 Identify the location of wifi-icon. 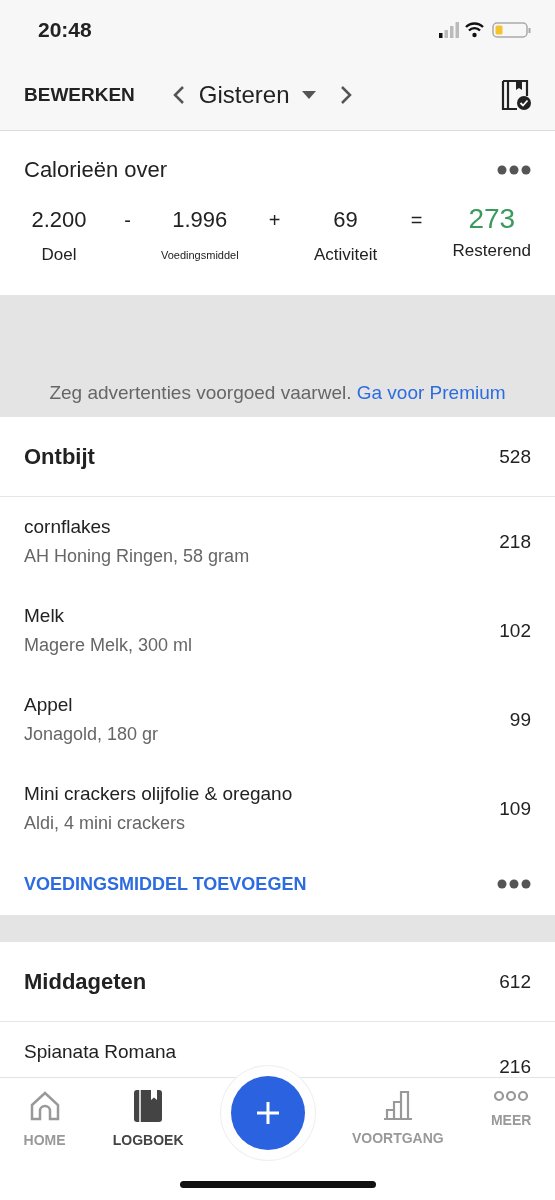
(474, 30).